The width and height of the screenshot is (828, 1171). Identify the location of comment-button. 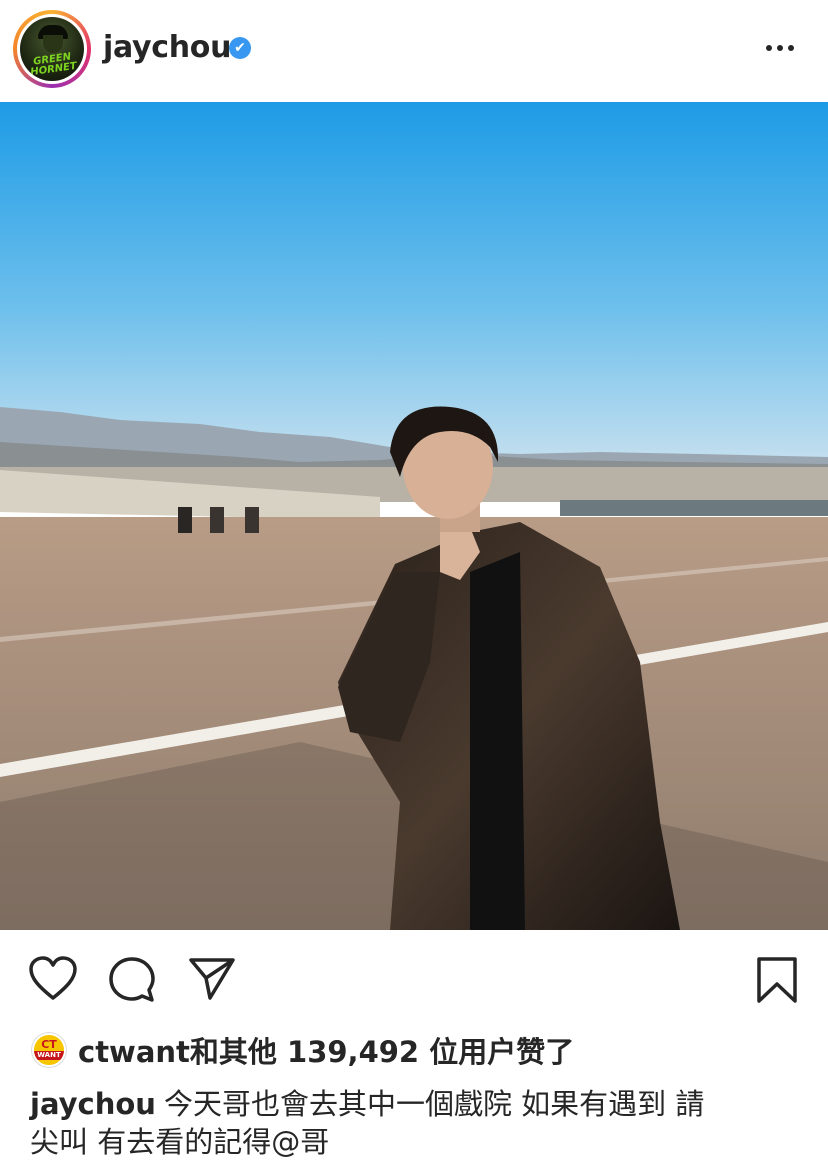
(132, 982).